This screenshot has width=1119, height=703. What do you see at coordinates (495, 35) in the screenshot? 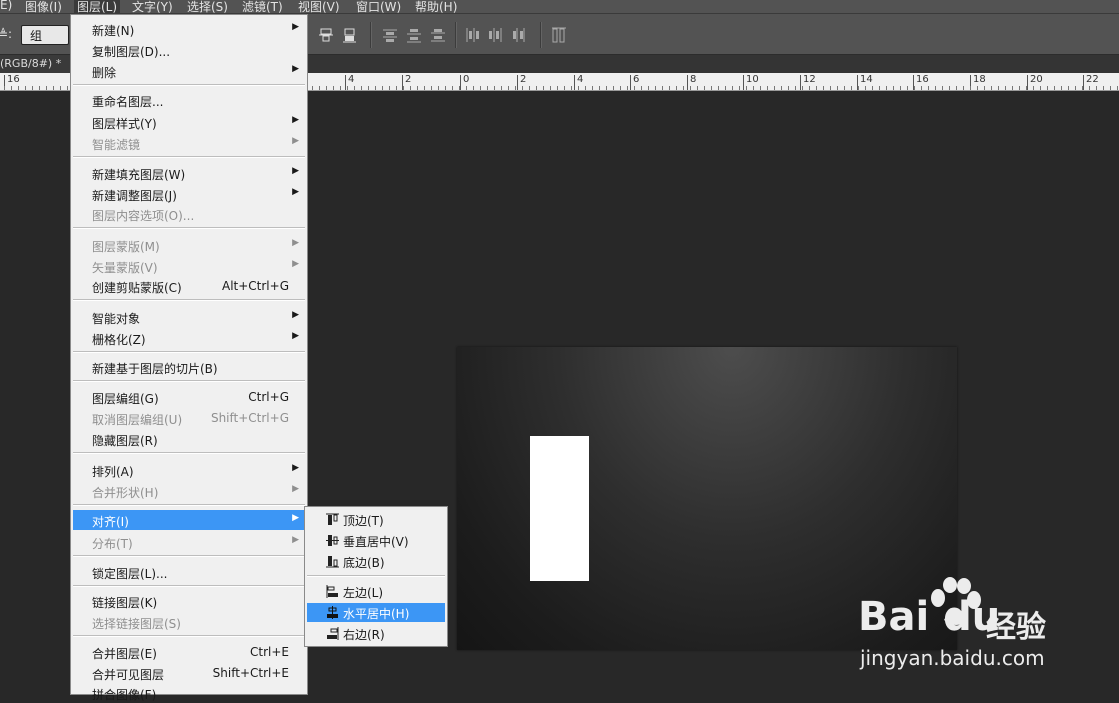
I see `distribute-hcenter-icon` at bounding box center [495, 35].